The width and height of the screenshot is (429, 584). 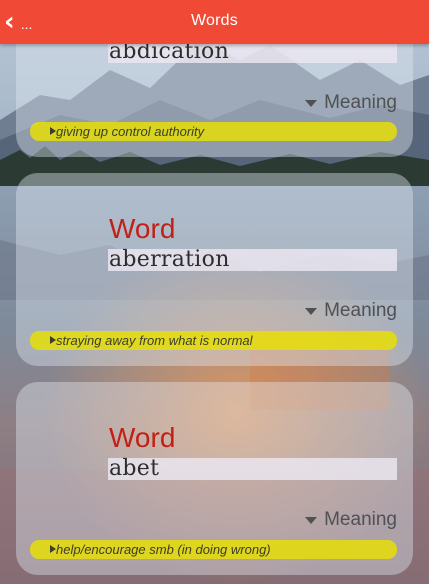 I want to click on meaning-bar: giving up control authority, so click(x=213, y=131).